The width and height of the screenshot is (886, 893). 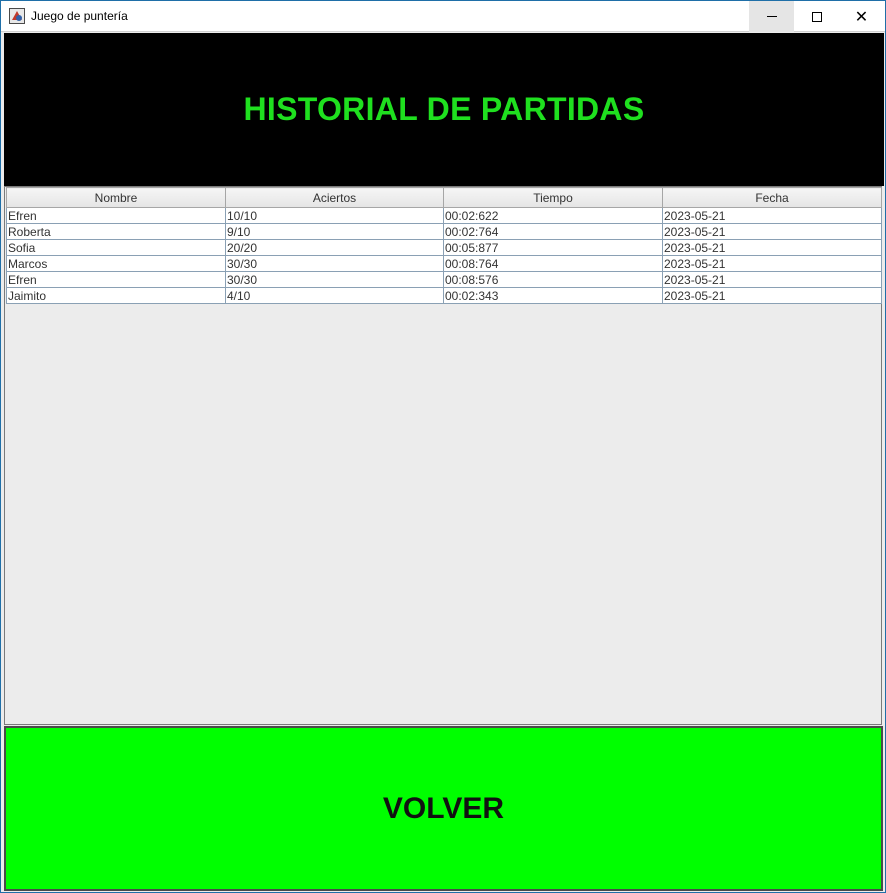 I want to click on maximize-button, so click(x=816, y=16).